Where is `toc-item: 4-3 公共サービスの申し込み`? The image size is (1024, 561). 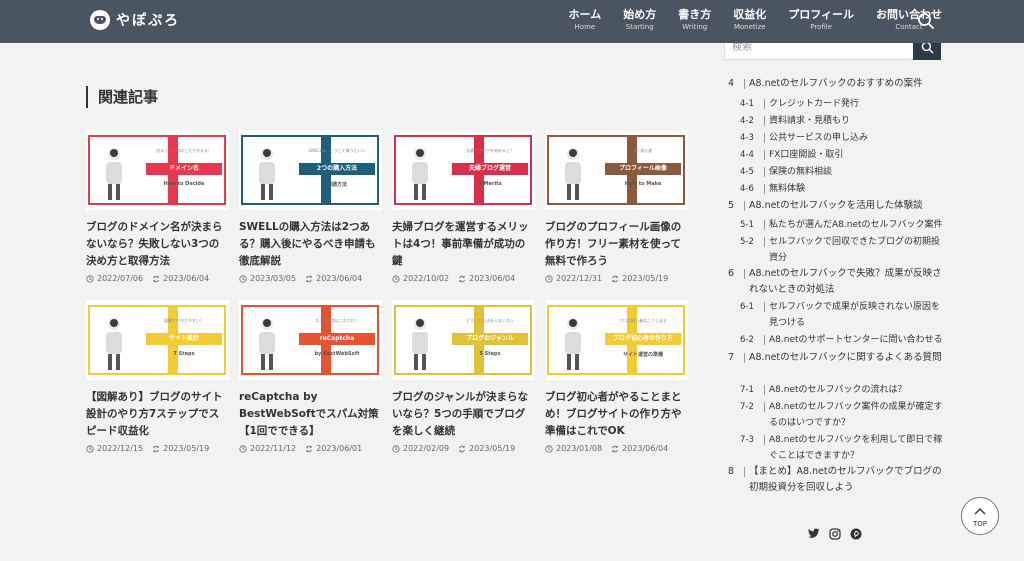 toc-item: 4-3 公共サービスの申し込み is located at coordinates (842, 138).